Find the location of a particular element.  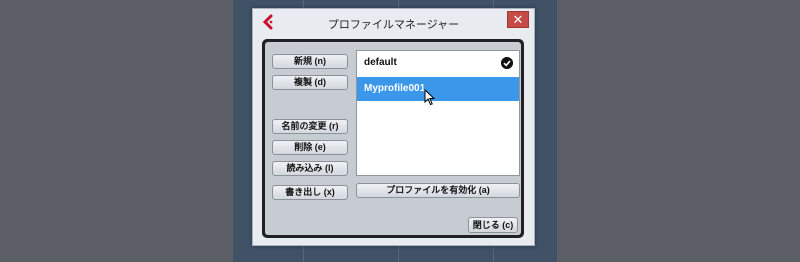

delete-profile-button: 削除 (e) is located at coordinates (310, 147).